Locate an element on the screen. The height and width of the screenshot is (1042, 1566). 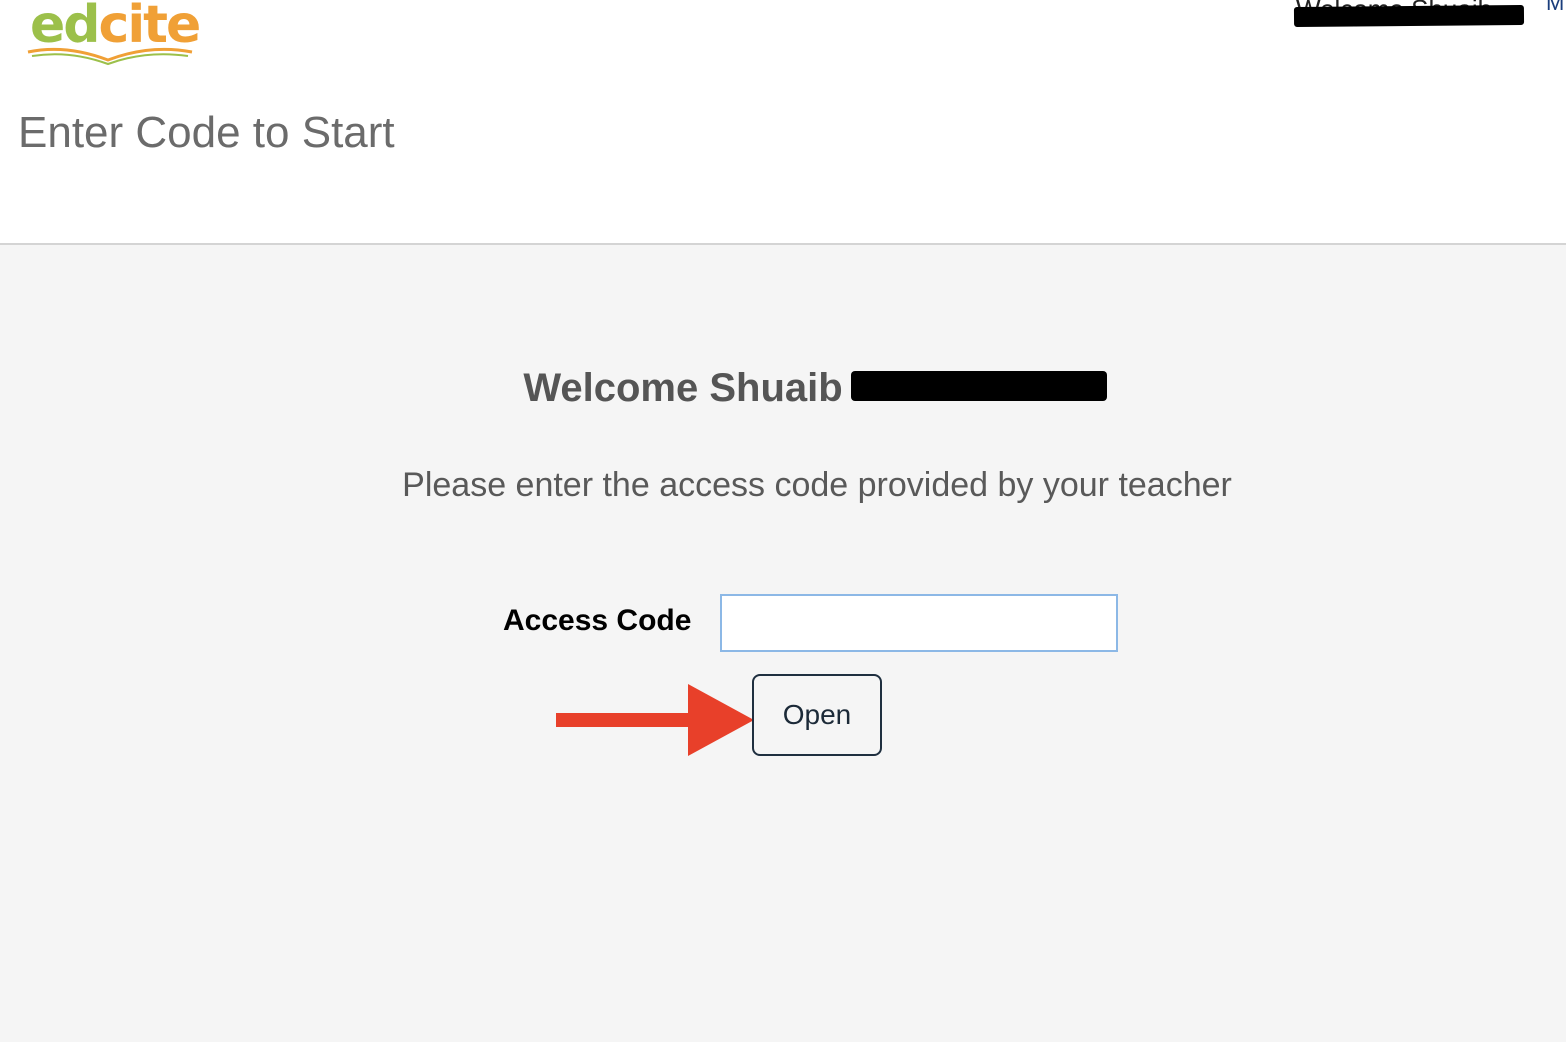
welcome-section: Welcome Shuaib is located at coordinates (783, 388).